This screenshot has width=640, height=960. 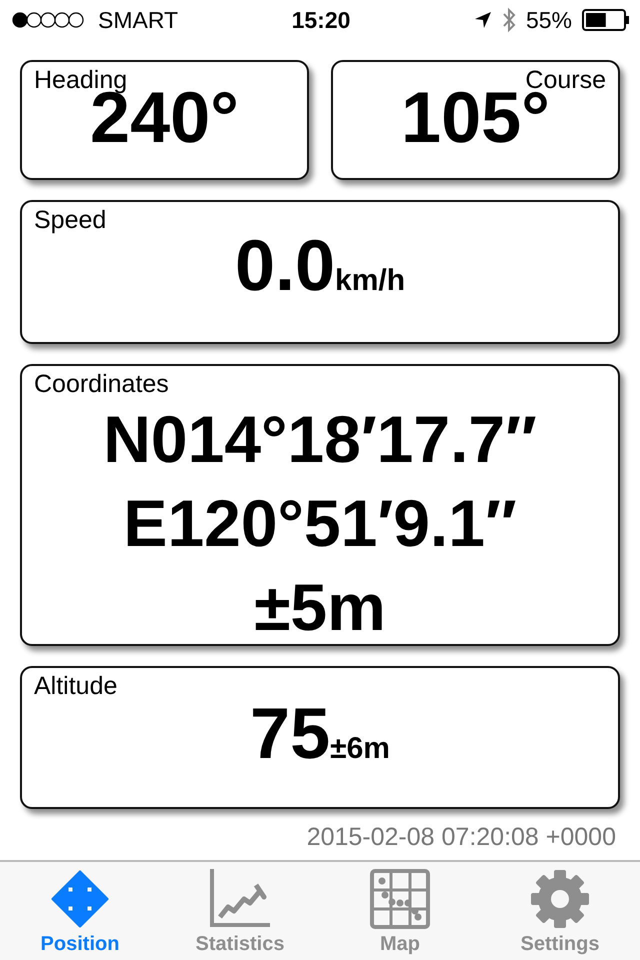 I want to click on timestamp: 2015-02-08 07:20:08 +0000, so click(x=461, y=837).